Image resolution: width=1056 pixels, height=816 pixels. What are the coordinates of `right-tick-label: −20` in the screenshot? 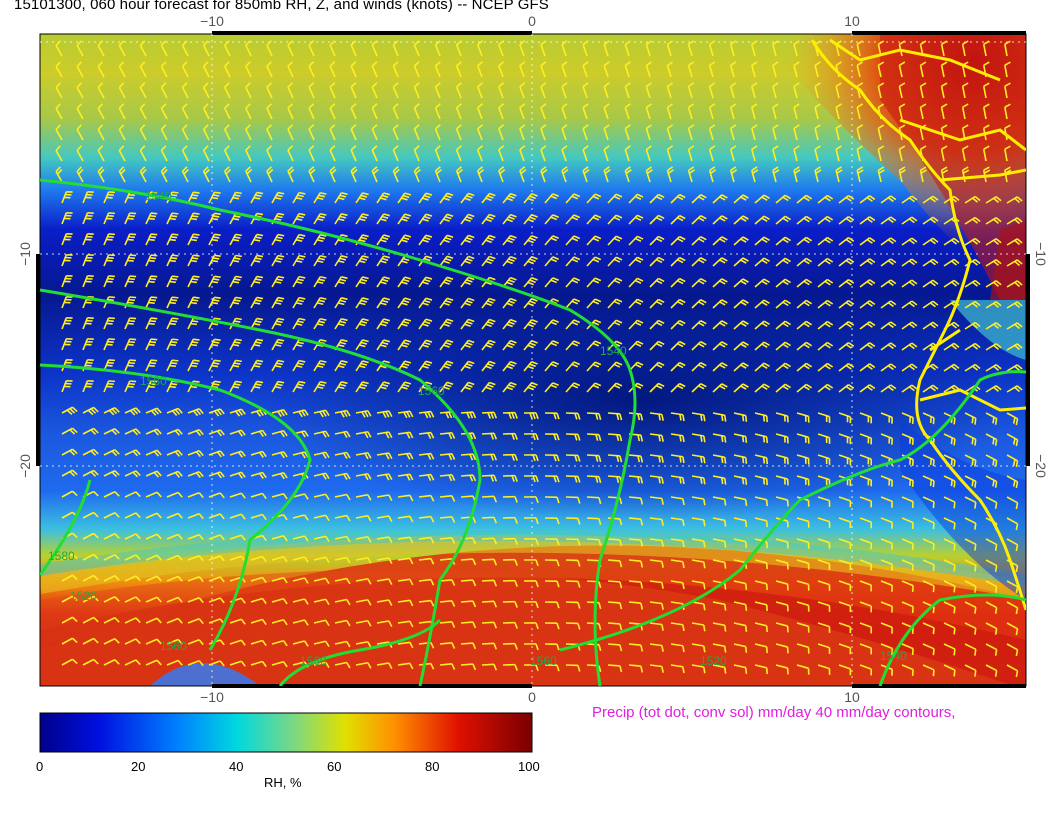 It's located at (1041, 466).